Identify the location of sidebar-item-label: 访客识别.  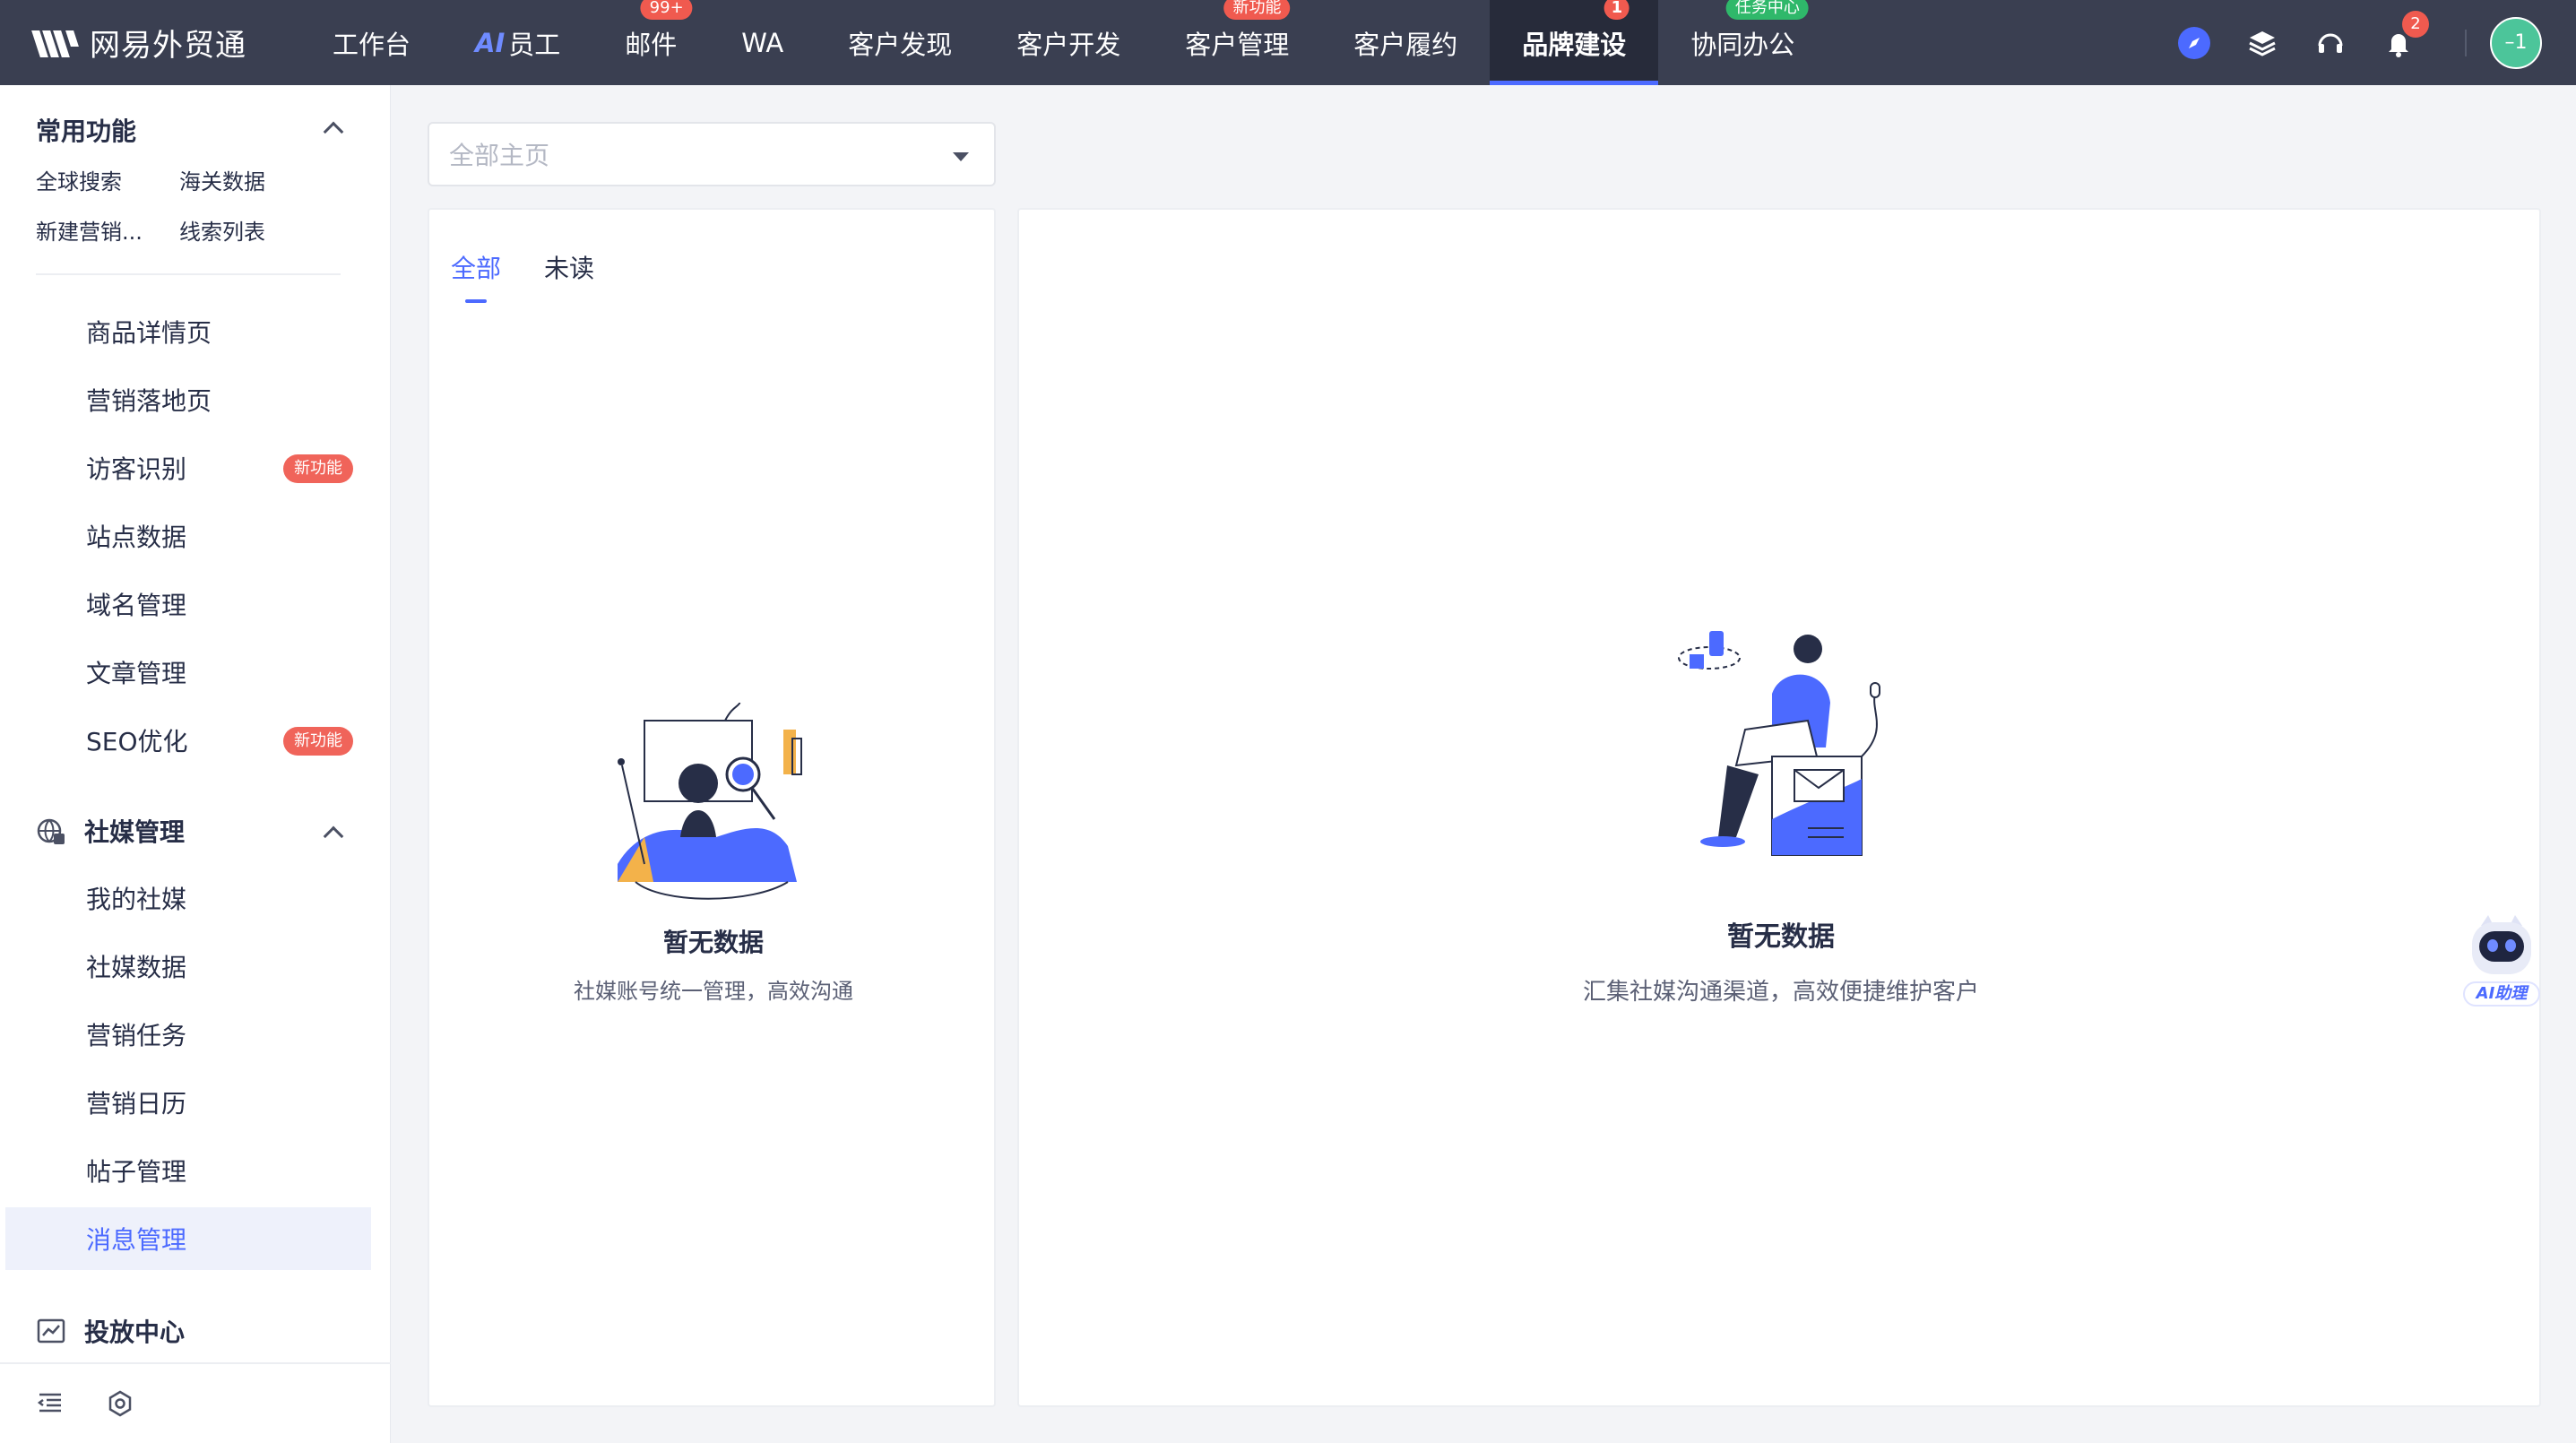
(136, 469).